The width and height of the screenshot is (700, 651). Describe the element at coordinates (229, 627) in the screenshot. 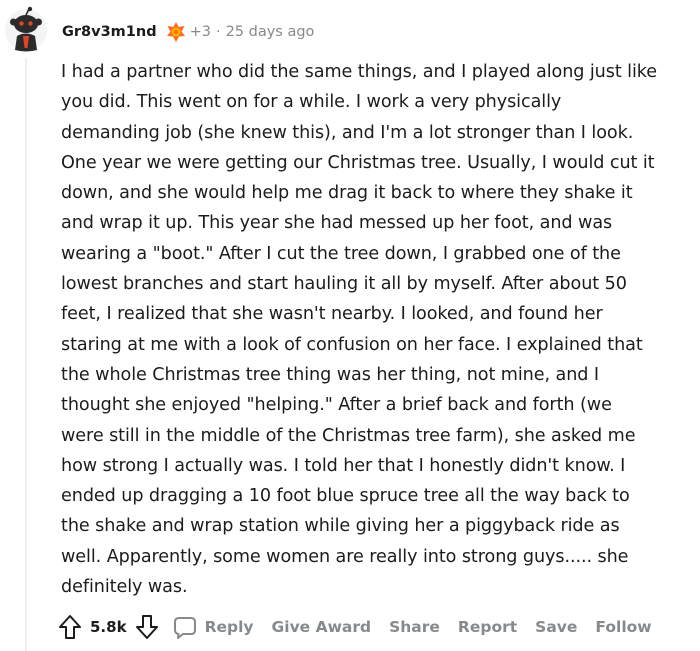

I see `reply-label: Reply` at that location.